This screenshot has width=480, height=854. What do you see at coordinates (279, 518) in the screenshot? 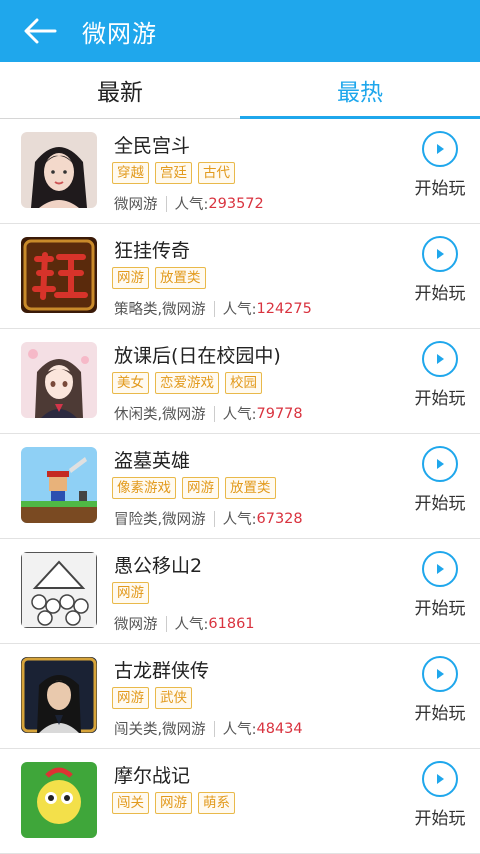
I see `popularity-value: 67328` at bounding box center [279, 518].